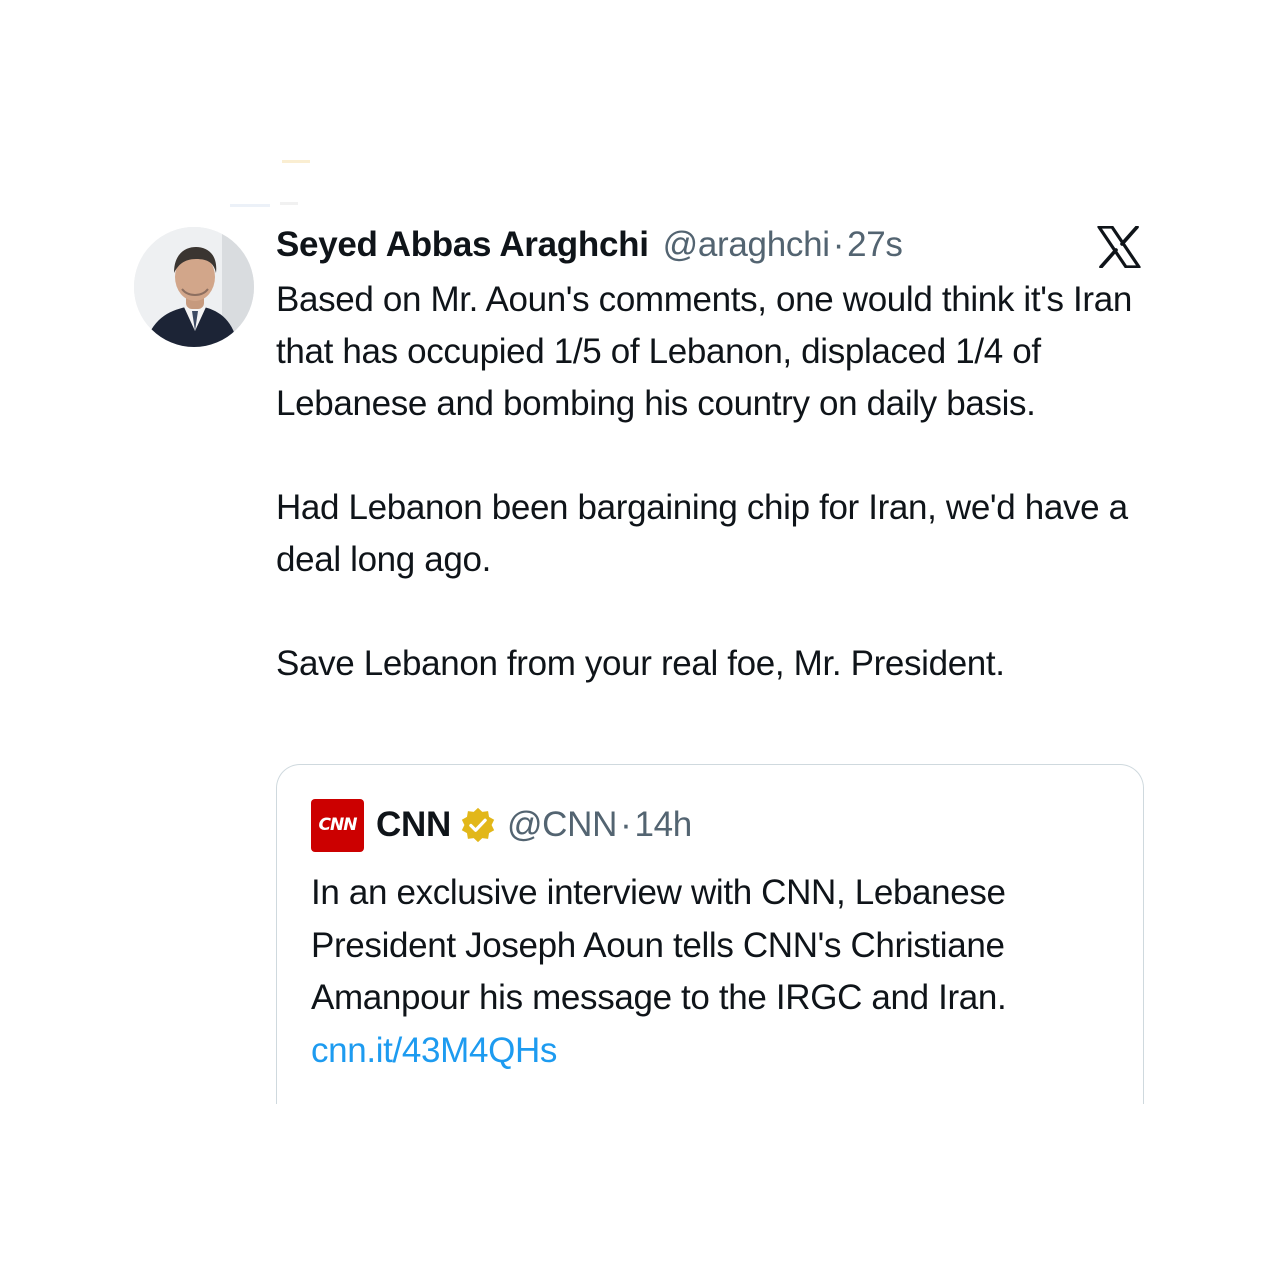 The height and width of the screenshot is (1280, 1280). I want to click on quoted-tweet-timestamp: 14h, so click(663, 825).